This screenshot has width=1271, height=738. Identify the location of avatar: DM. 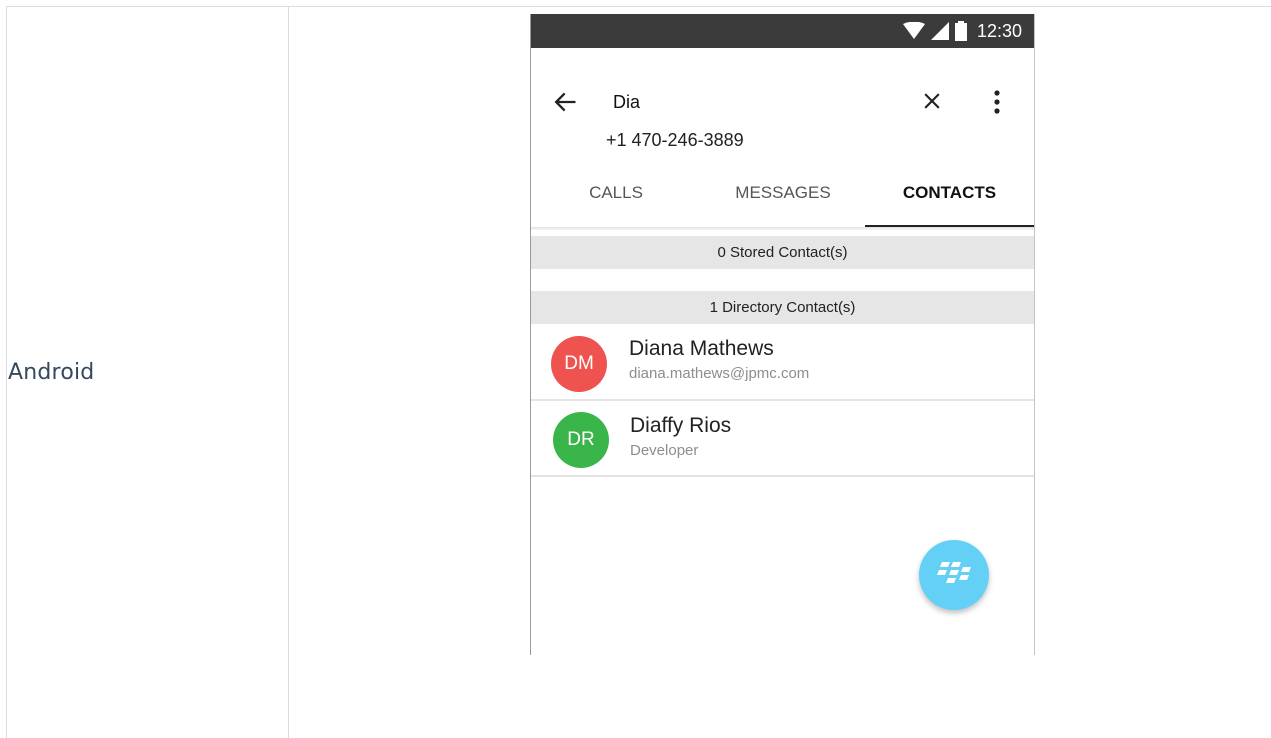
(579, 364).